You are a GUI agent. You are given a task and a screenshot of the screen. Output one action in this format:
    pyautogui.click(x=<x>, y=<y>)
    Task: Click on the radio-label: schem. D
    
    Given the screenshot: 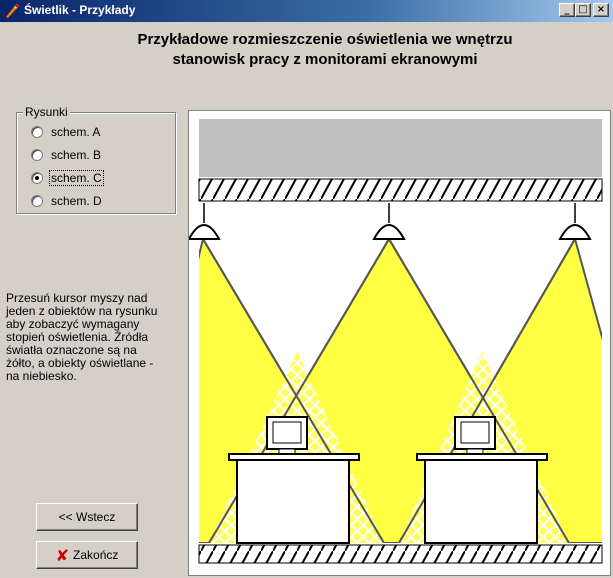 What is the action you would take?
    pyautogui.click(x=76, y=201)
    